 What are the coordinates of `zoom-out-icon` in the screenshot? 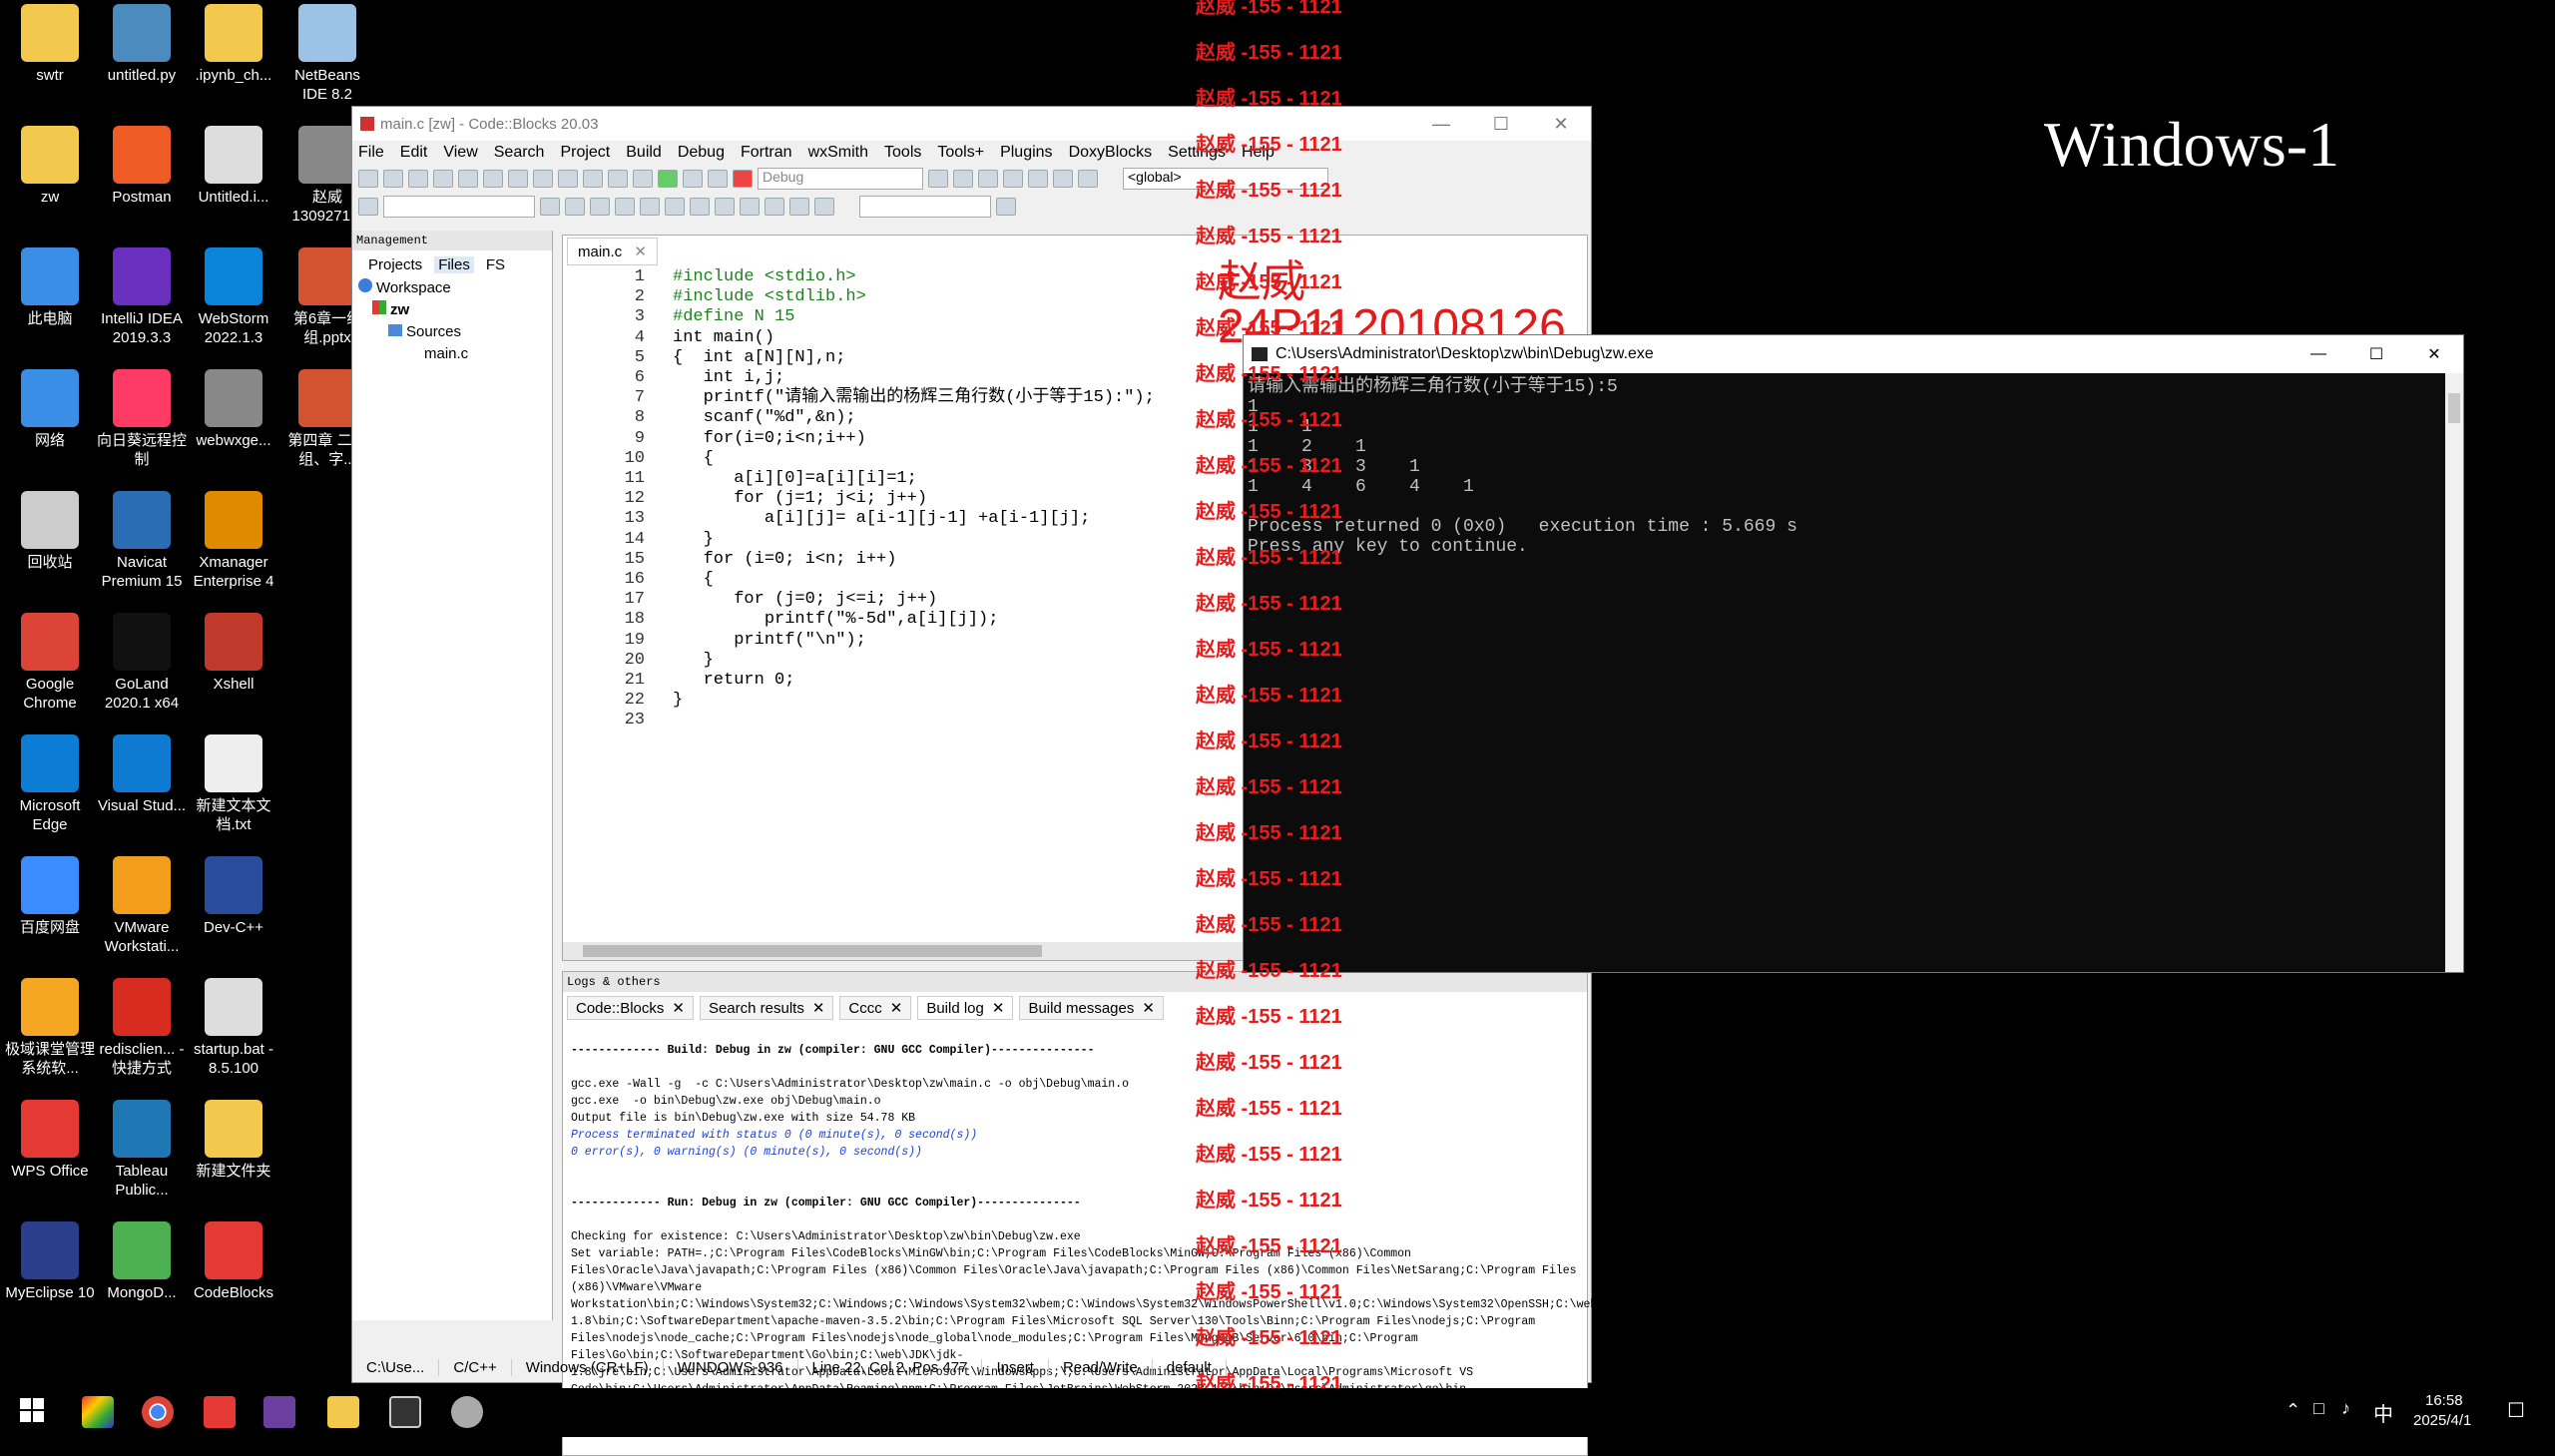 It's located at (824, 207).